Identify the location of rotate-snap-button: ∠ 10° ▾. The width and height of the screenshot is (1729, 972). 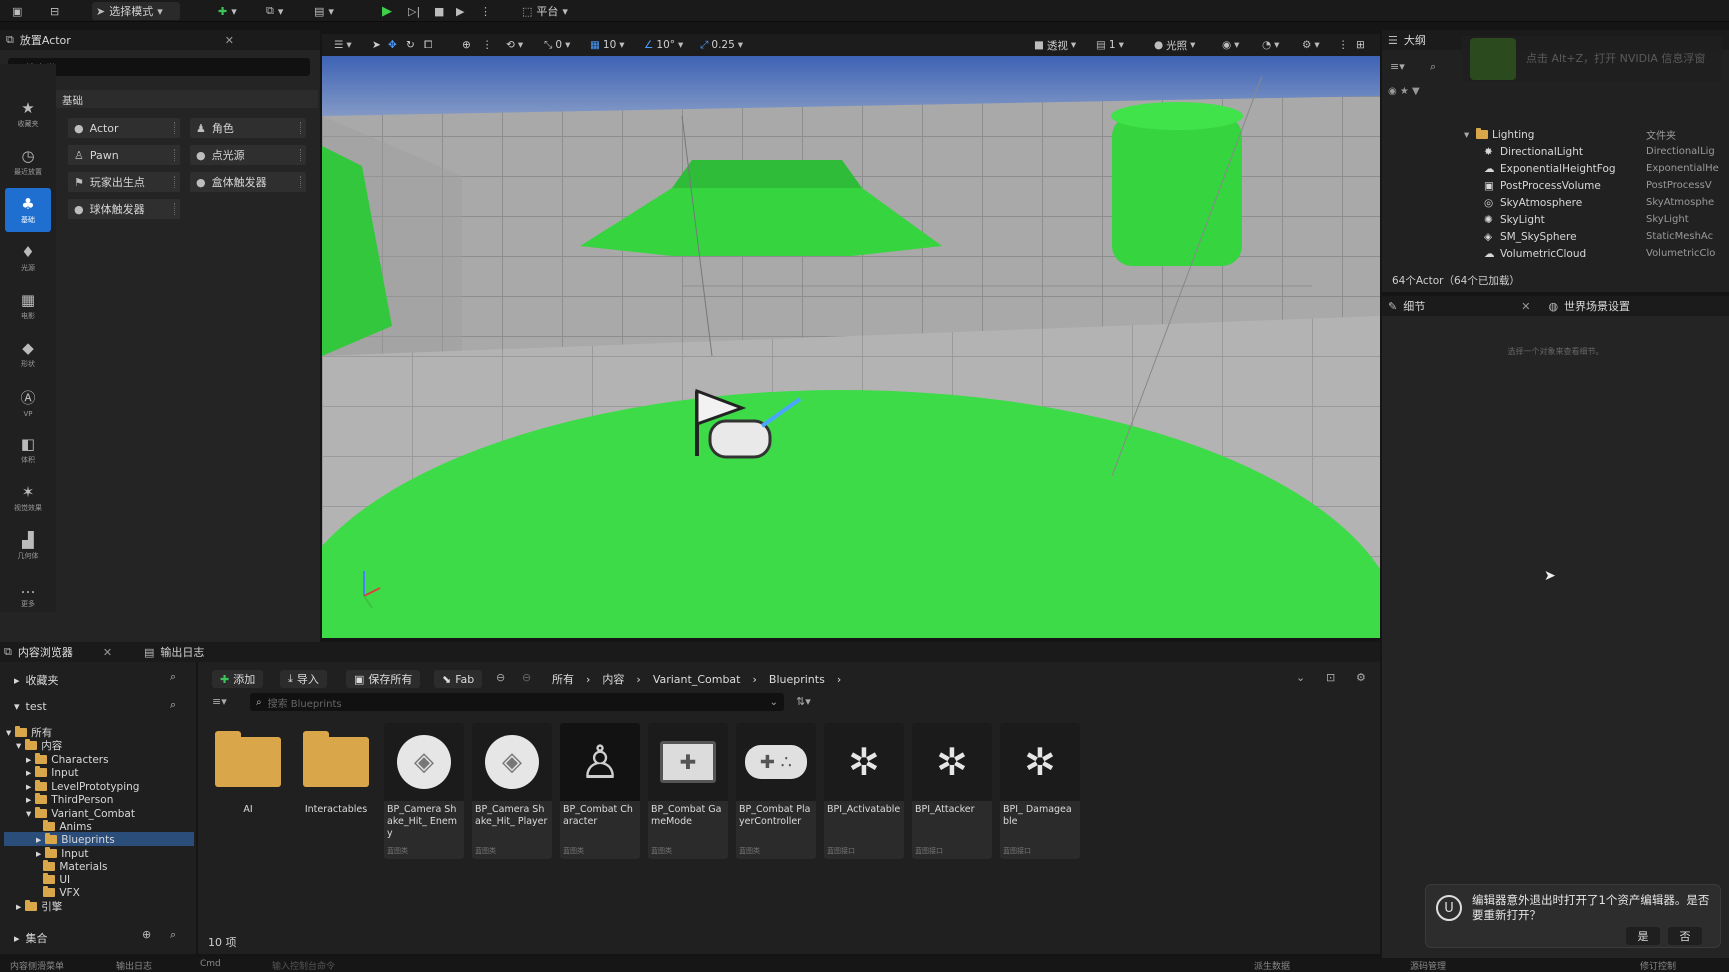
(663, 45).